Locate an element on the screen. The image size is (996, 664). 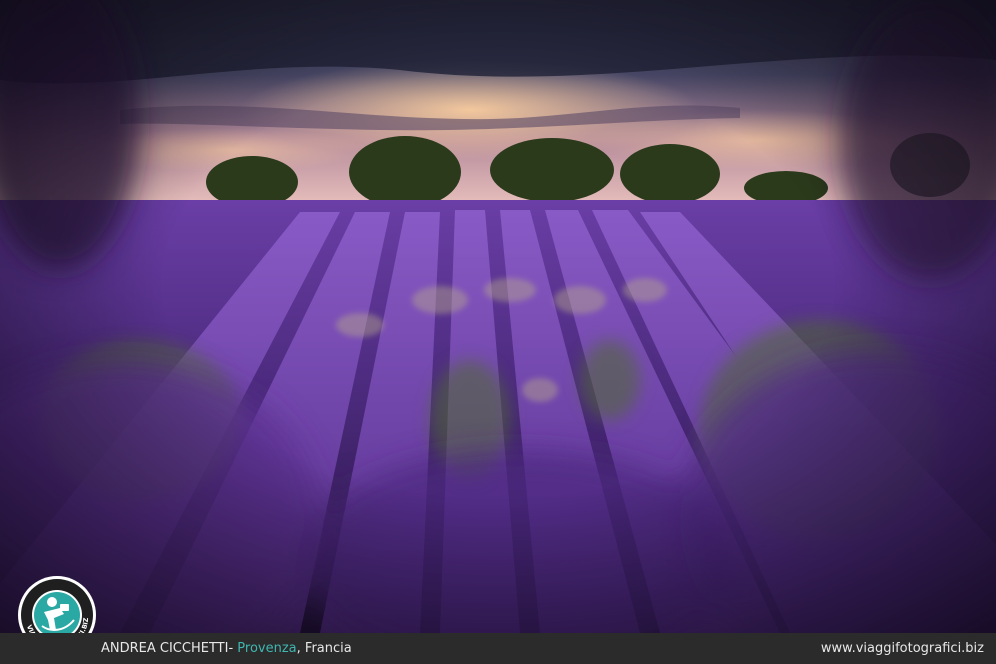
author-name: ANDREA CICCHETTI is located at coordinates (165, 648).